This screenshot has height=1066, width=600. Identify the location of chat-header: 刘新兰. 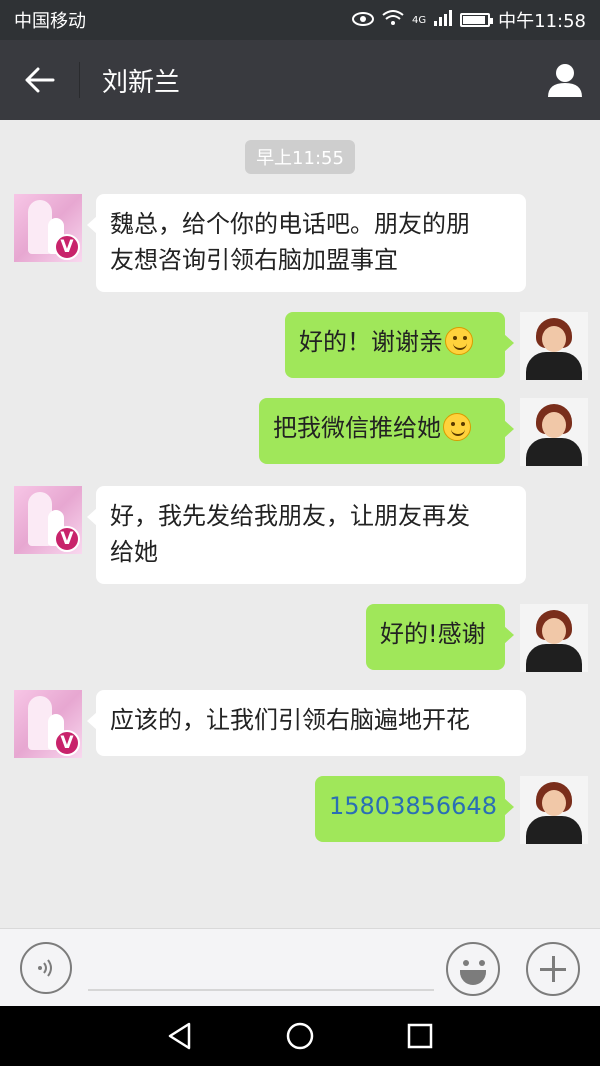
(300, 80).